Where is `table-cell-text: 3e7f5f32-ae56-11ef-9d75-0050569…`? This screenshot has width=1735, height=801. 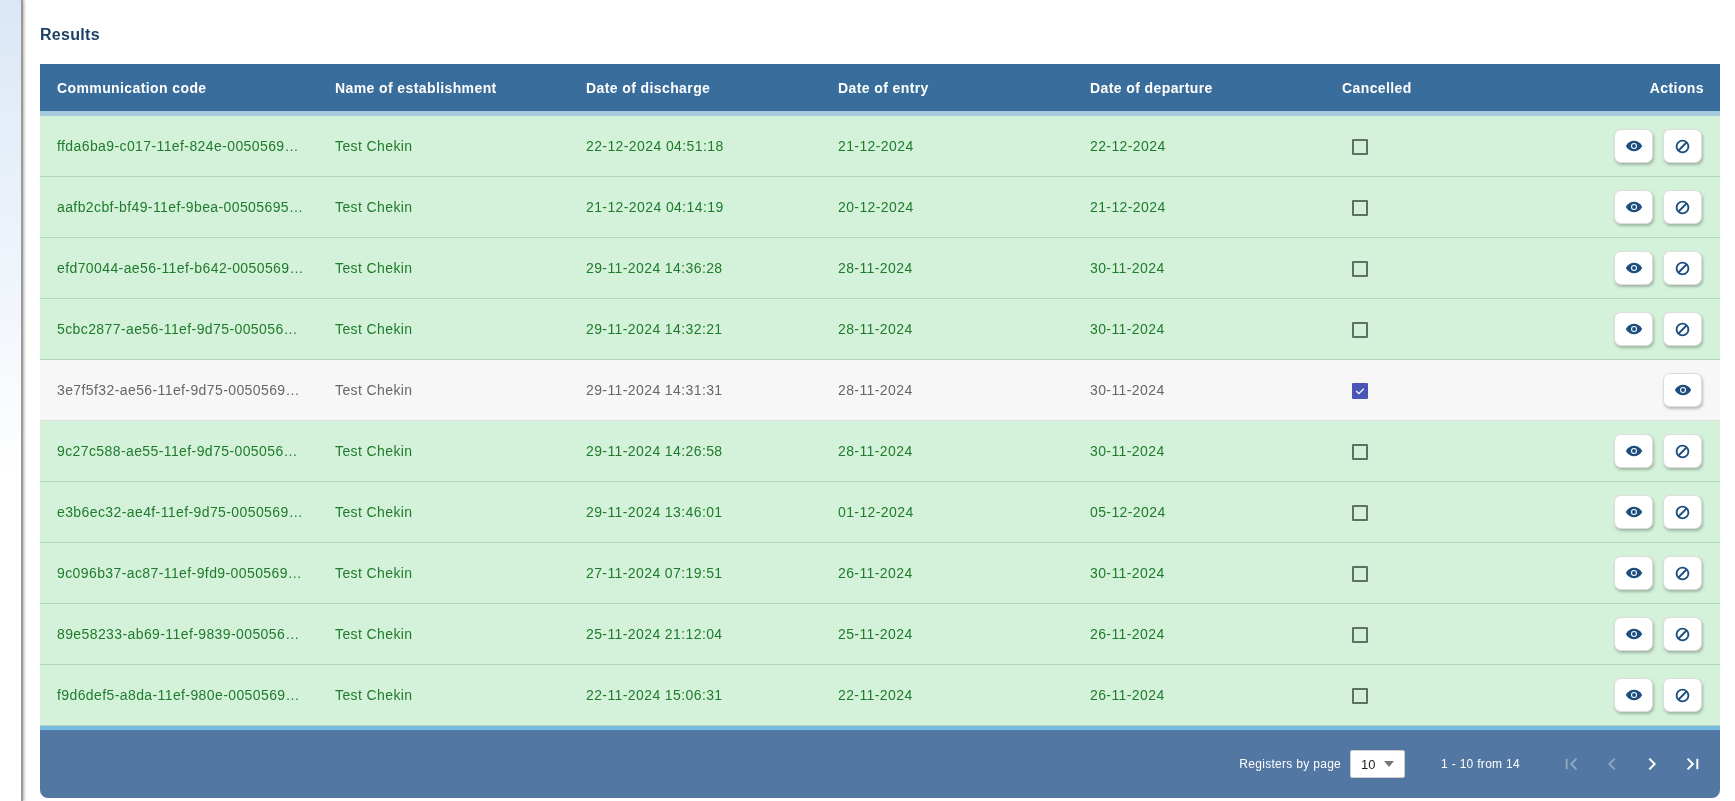
table-cell-text: 3e7f5f32-ae56-11ef-9d75-0050569… is located at coordinates (178, 390).